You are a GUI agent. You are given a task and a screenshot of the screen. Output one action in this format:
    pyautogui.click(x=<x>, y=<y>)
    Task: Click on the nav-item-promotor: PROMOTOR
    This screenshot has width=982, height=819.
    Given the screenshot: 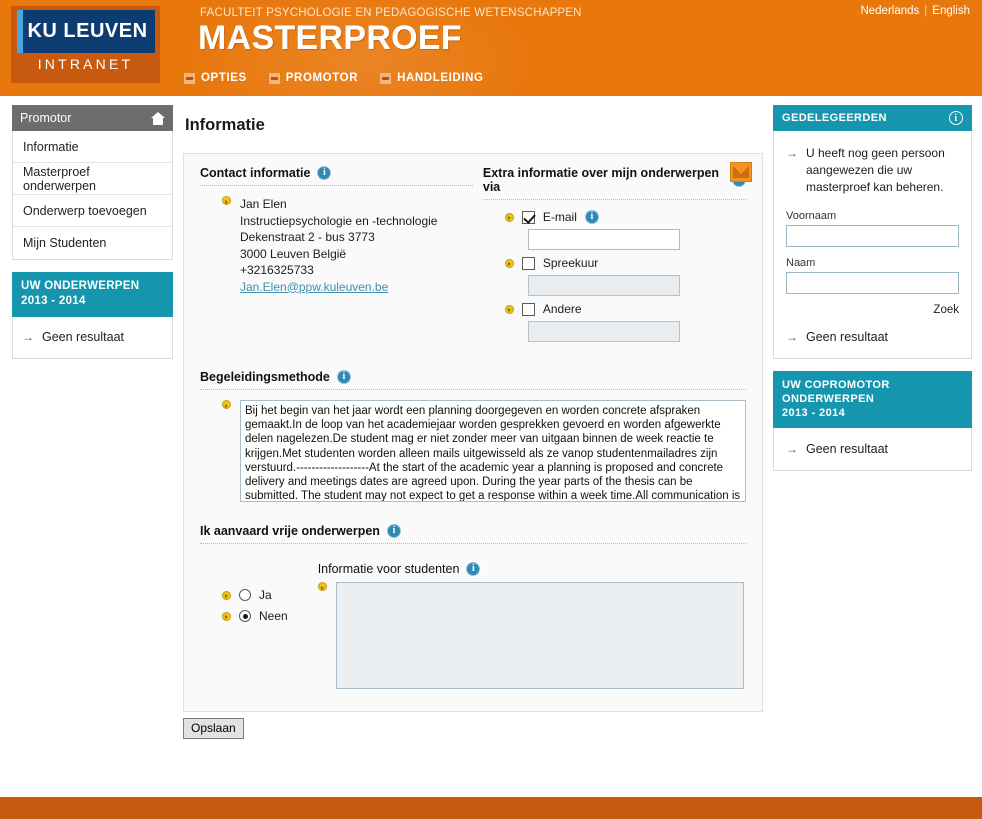 What is the action you would take?
    pyautogui.click(x=313, y=78)
    